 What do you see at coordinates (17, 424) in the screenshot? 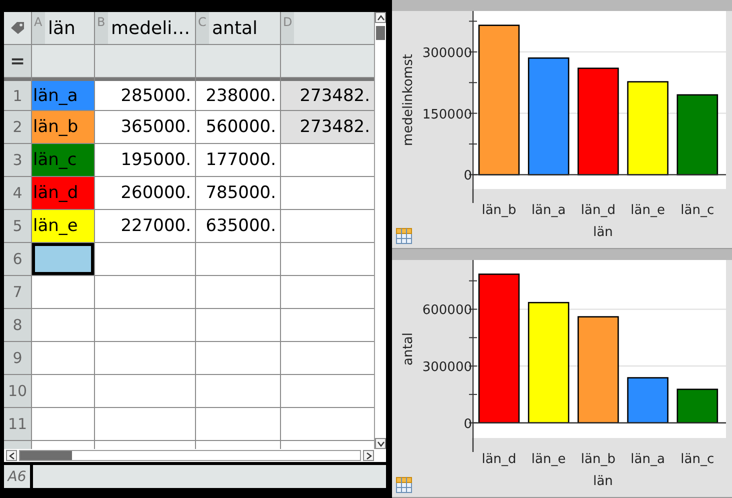
I see `row-number: 11` at bounding box center [17, 424].